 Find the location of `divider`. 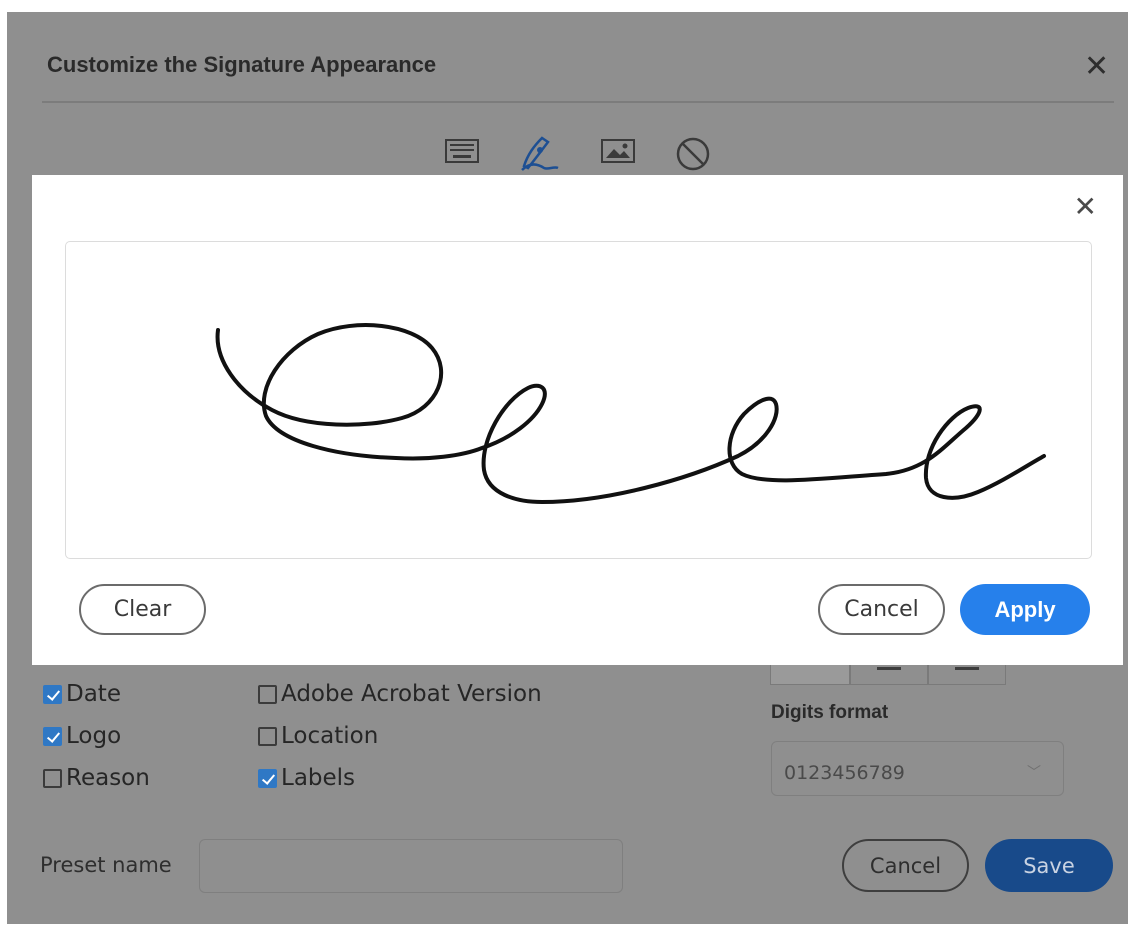

divider is located at coordinates (578, 102).